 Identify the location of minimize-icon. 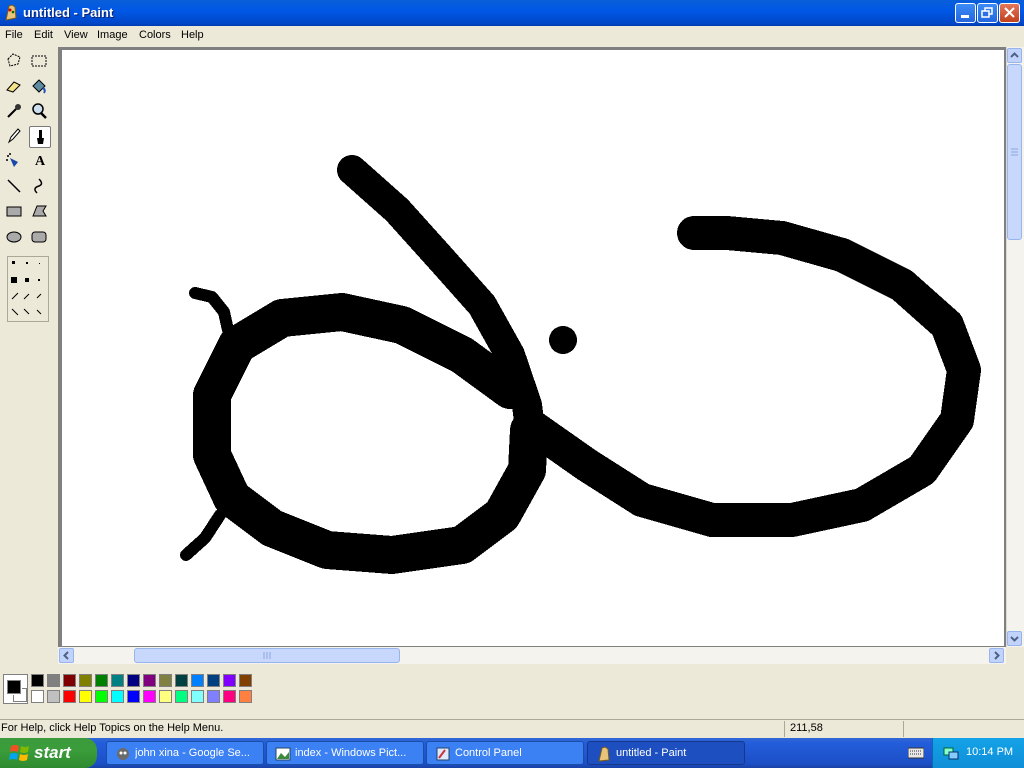
(965, 16).